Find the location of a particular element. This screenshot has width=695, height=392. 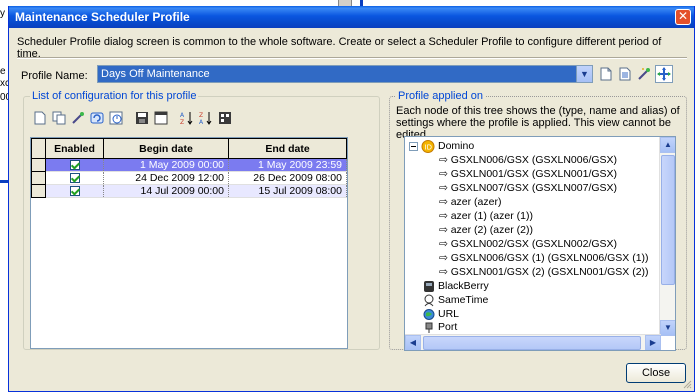

grid-icon is located at coordinates (225, 118).